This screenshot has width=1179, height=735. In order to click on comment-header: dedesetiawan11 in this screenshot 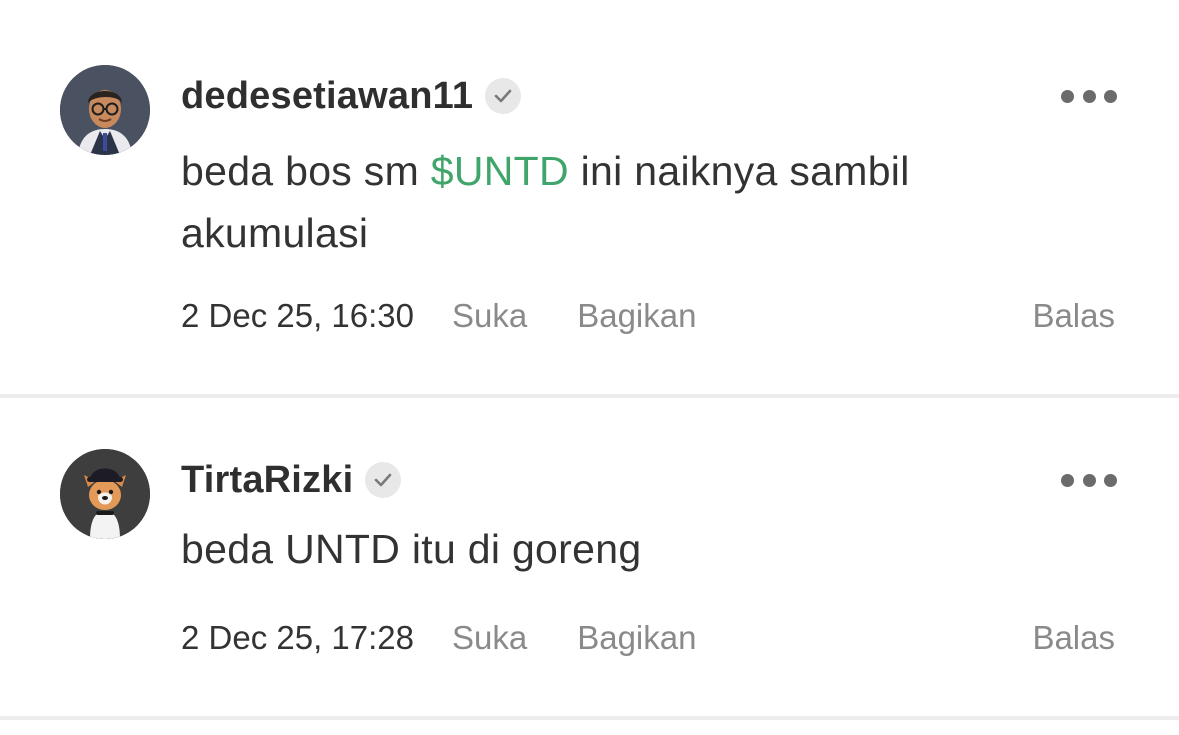, I will do `click(351, 96)`.